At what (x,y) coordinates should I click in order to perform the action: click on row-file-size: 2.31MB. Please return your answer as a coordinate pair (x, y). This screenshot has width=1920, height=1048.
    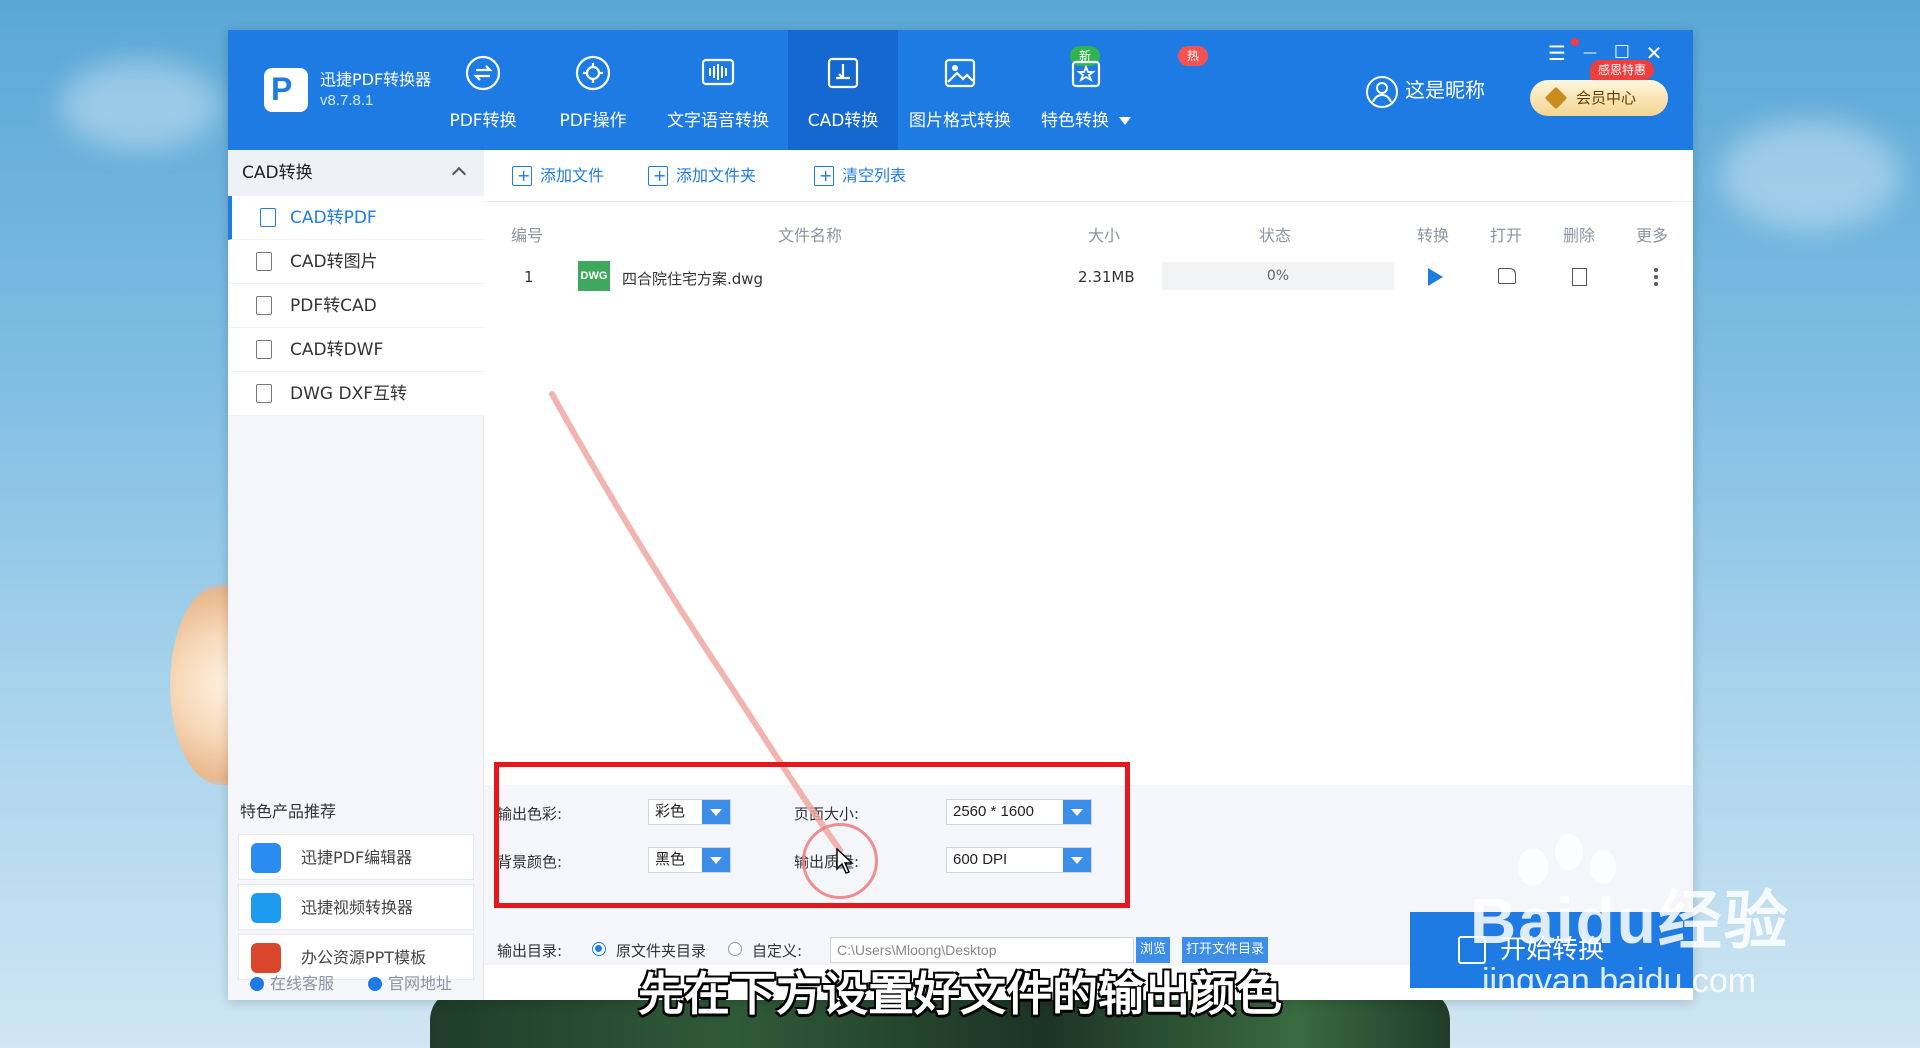
    Looking at the image, I should click on (1106, 277).